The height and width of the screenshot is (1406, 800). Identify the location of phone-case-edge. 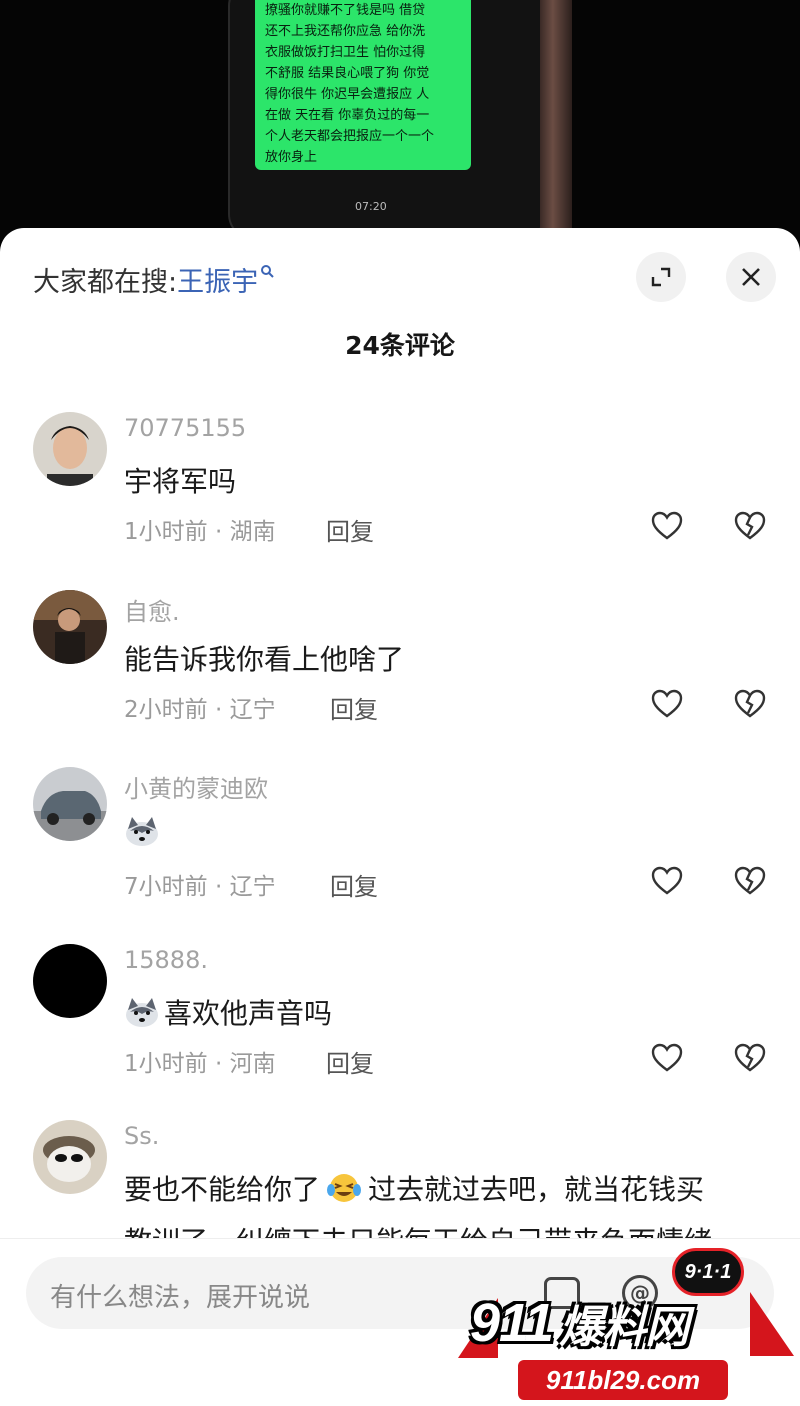
(556, 120).